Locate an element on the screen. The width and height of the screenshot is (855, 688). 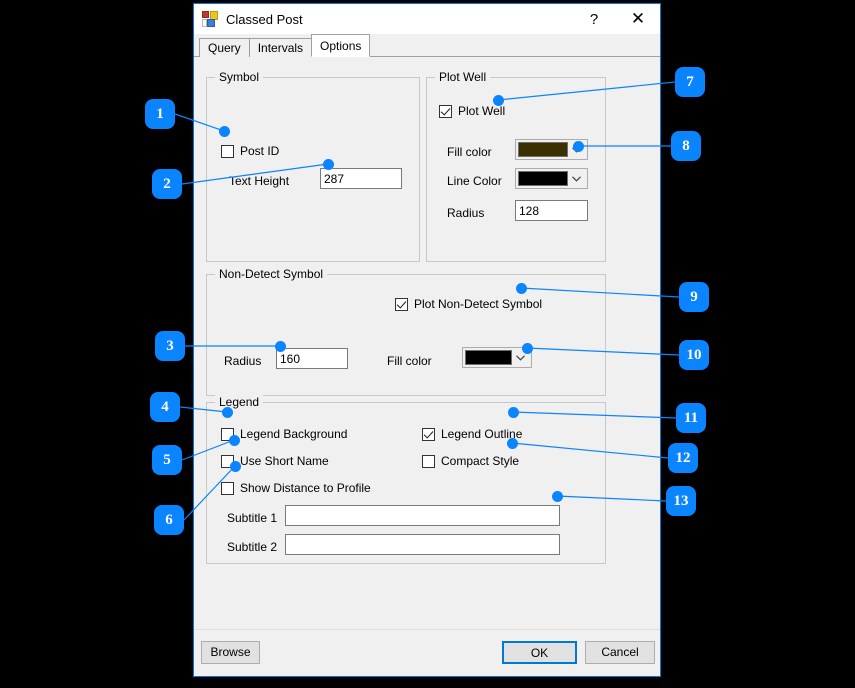
plot-well-radius-input is located at coordinates (551, 210).